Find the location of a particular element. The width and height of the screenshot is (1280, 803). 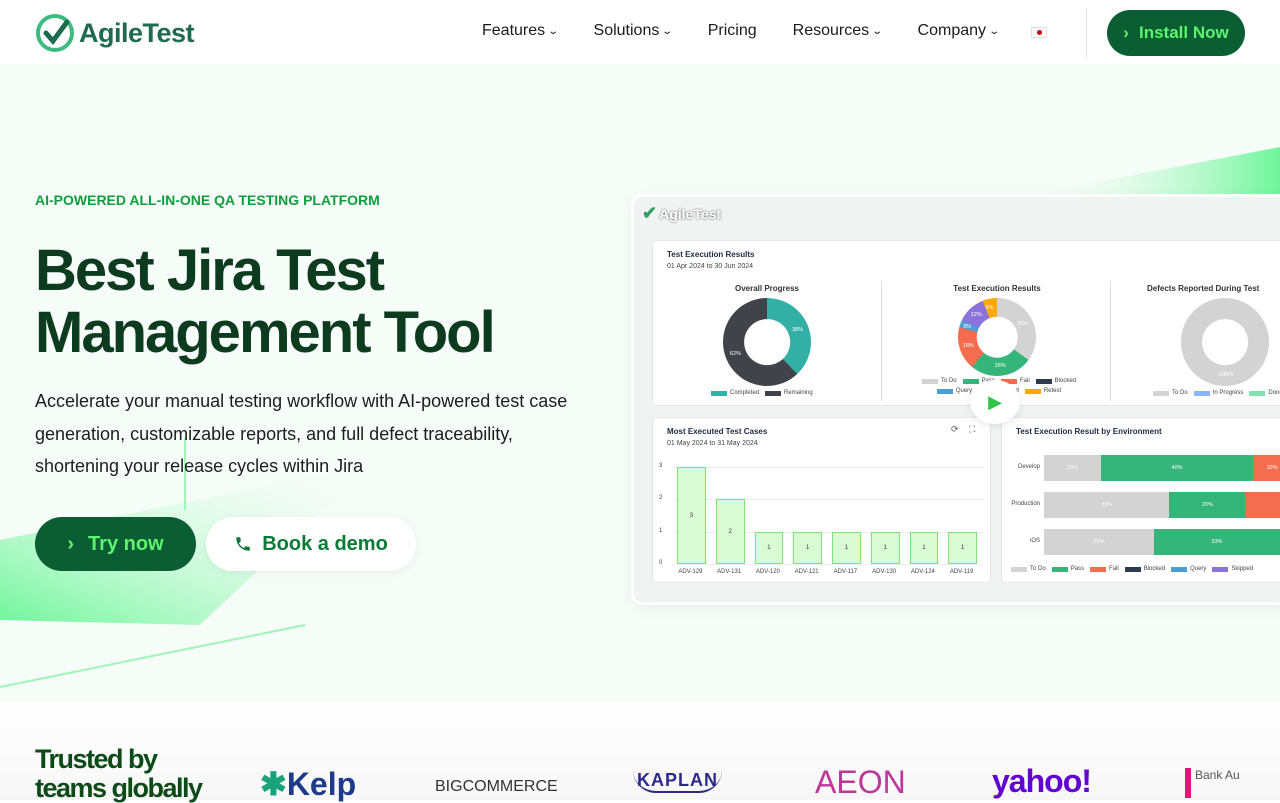

kelp-logo: ✱Kelp is located at coordinates (308, 784).